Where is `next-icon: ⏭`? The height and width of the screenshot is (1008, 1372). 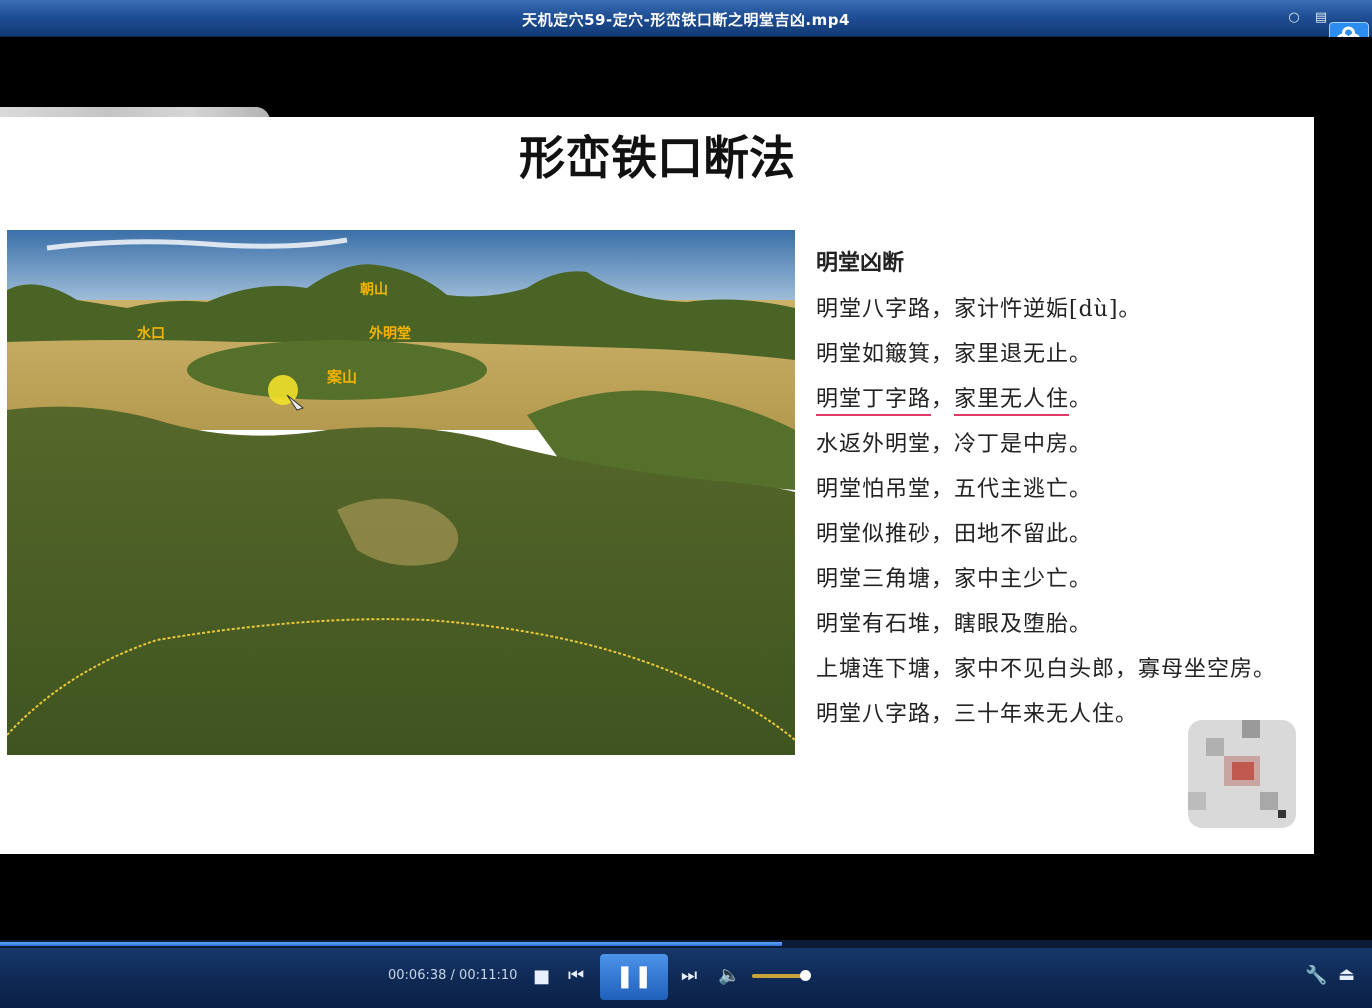
next-icon: ⏭ is located at coordinates (689, 975).